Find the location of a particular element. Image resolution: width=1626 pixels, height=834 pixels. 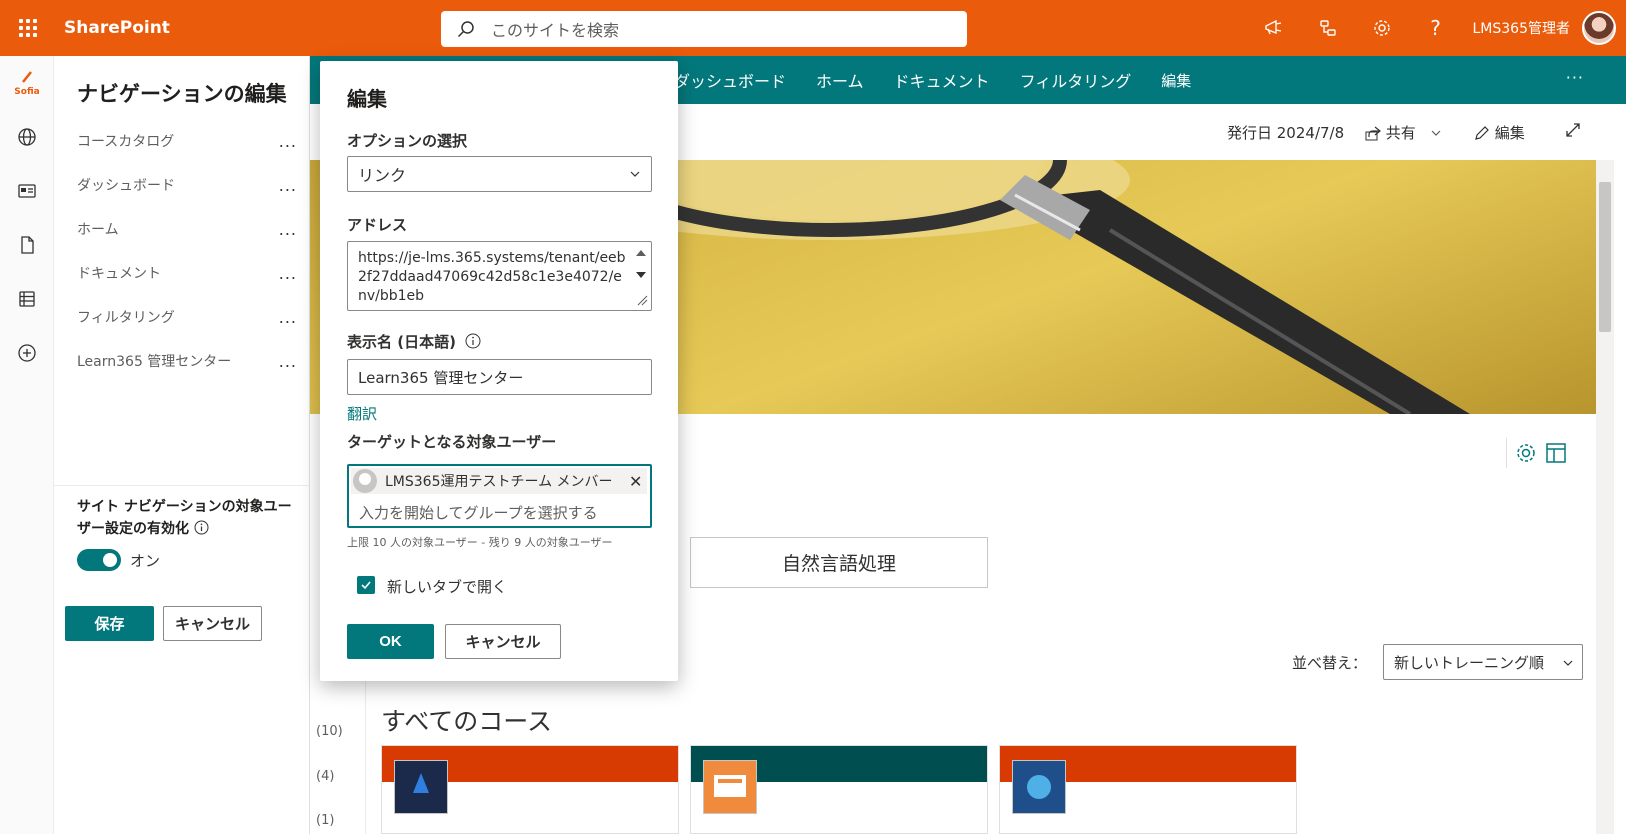

edit-button: 編集 is located at coordinates (1499, 132).